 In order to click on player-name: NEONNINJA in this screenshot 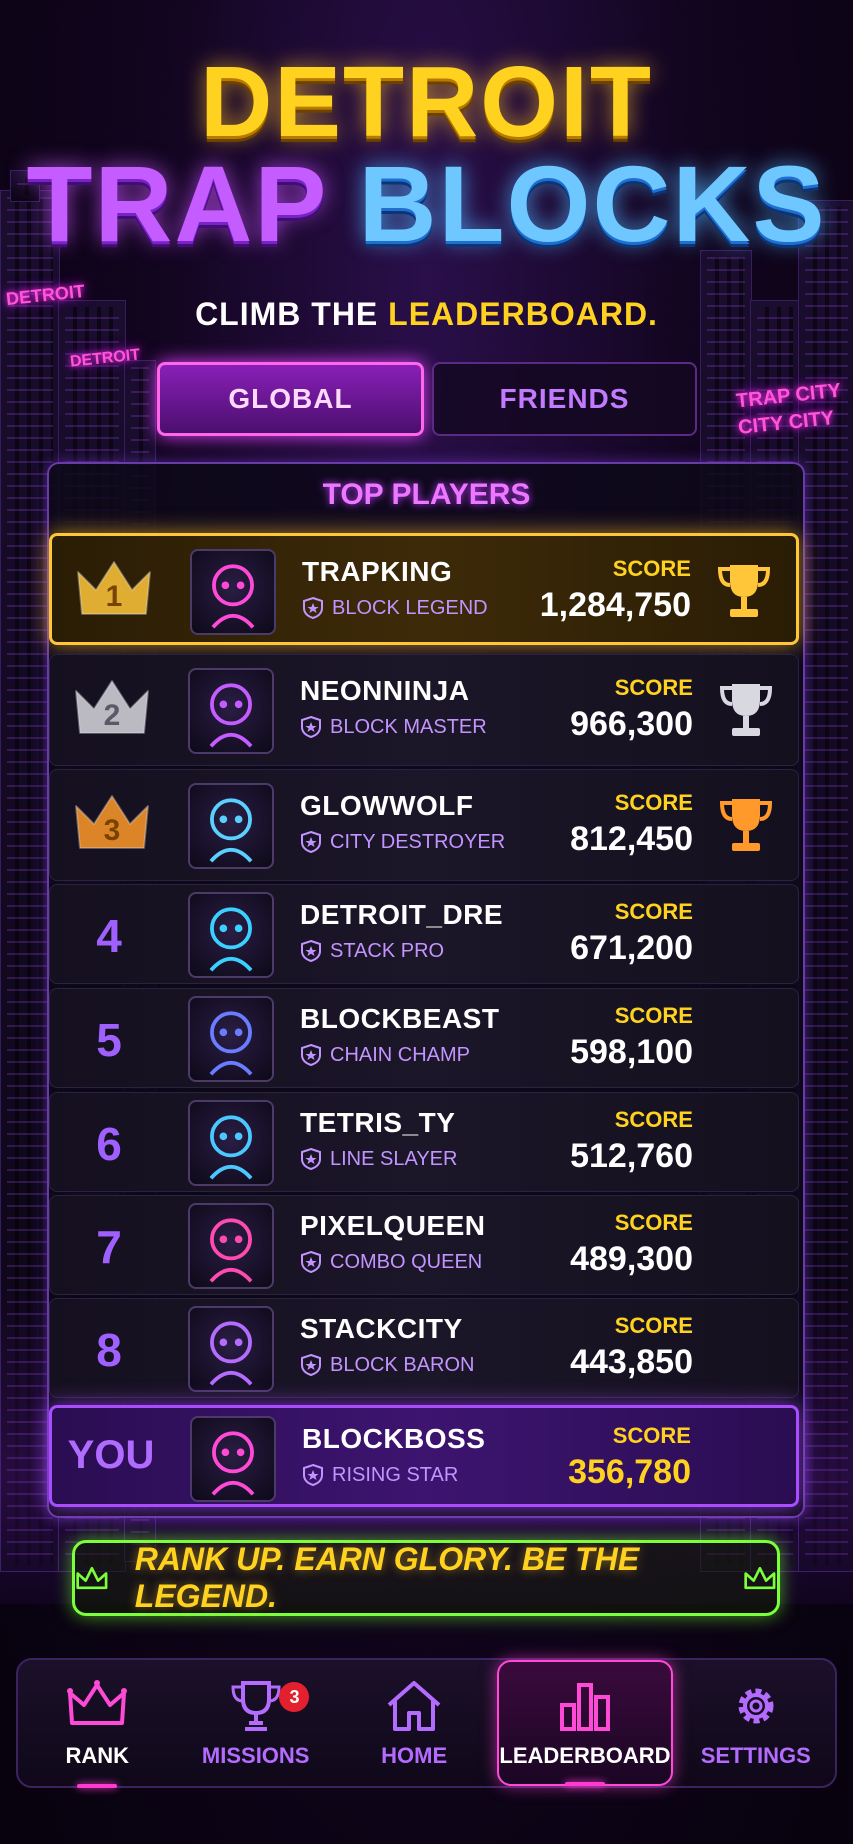, I will do `click(385, 690)`.